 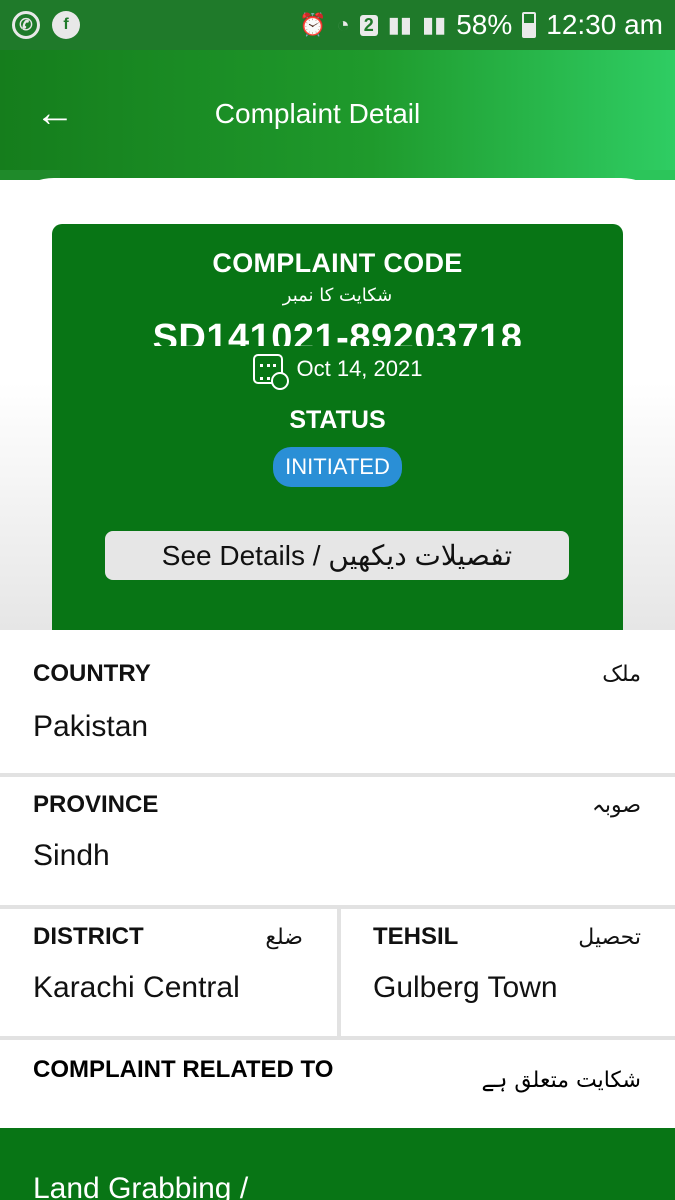 What do you see at coordinates (343, 24) in the screenshot?
I see `wifi-icon: ◔` at bounding box center [343, 24].